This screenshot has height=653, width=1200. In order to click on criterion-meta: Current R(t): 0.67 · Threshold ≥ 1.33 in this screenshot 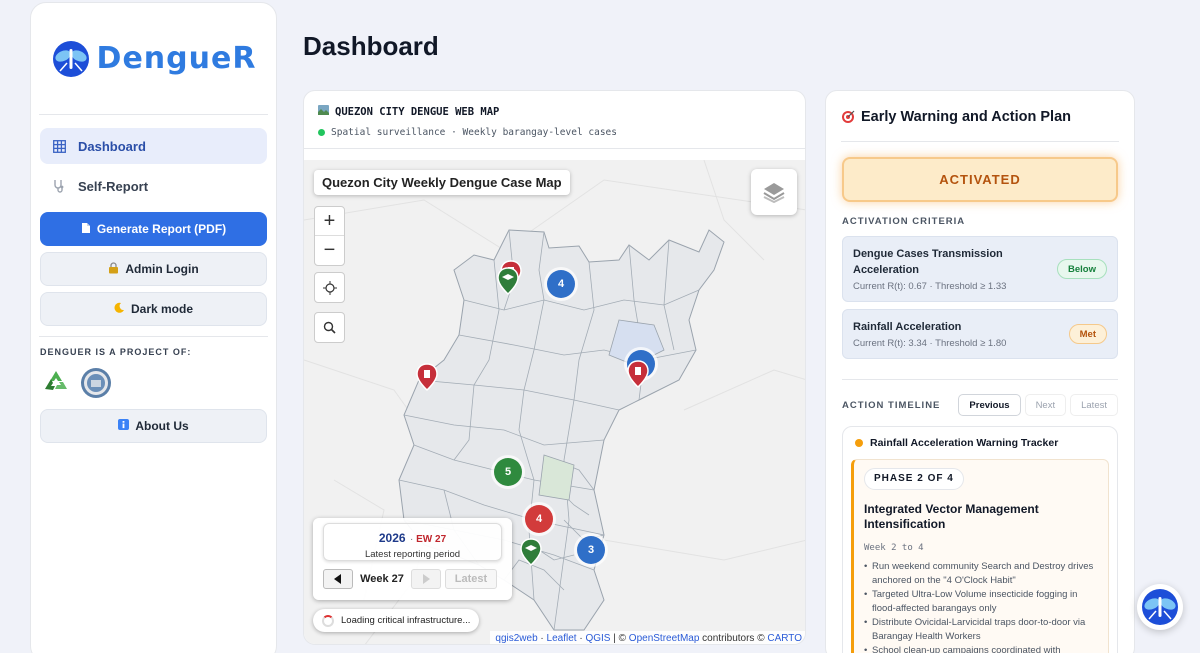, I will do `click(930, 286)`.